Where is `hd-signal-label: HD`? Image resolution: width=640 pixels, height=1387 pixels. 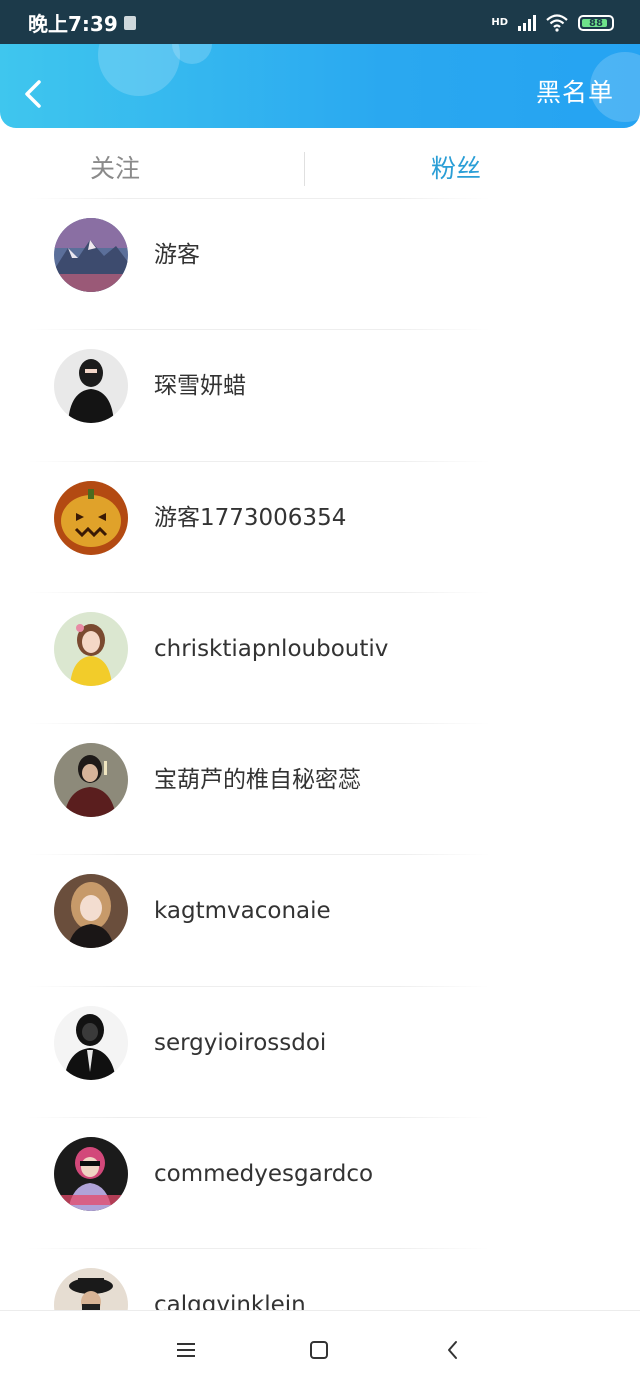 hd-signal-label: HD is located at coordinates (499, 22).